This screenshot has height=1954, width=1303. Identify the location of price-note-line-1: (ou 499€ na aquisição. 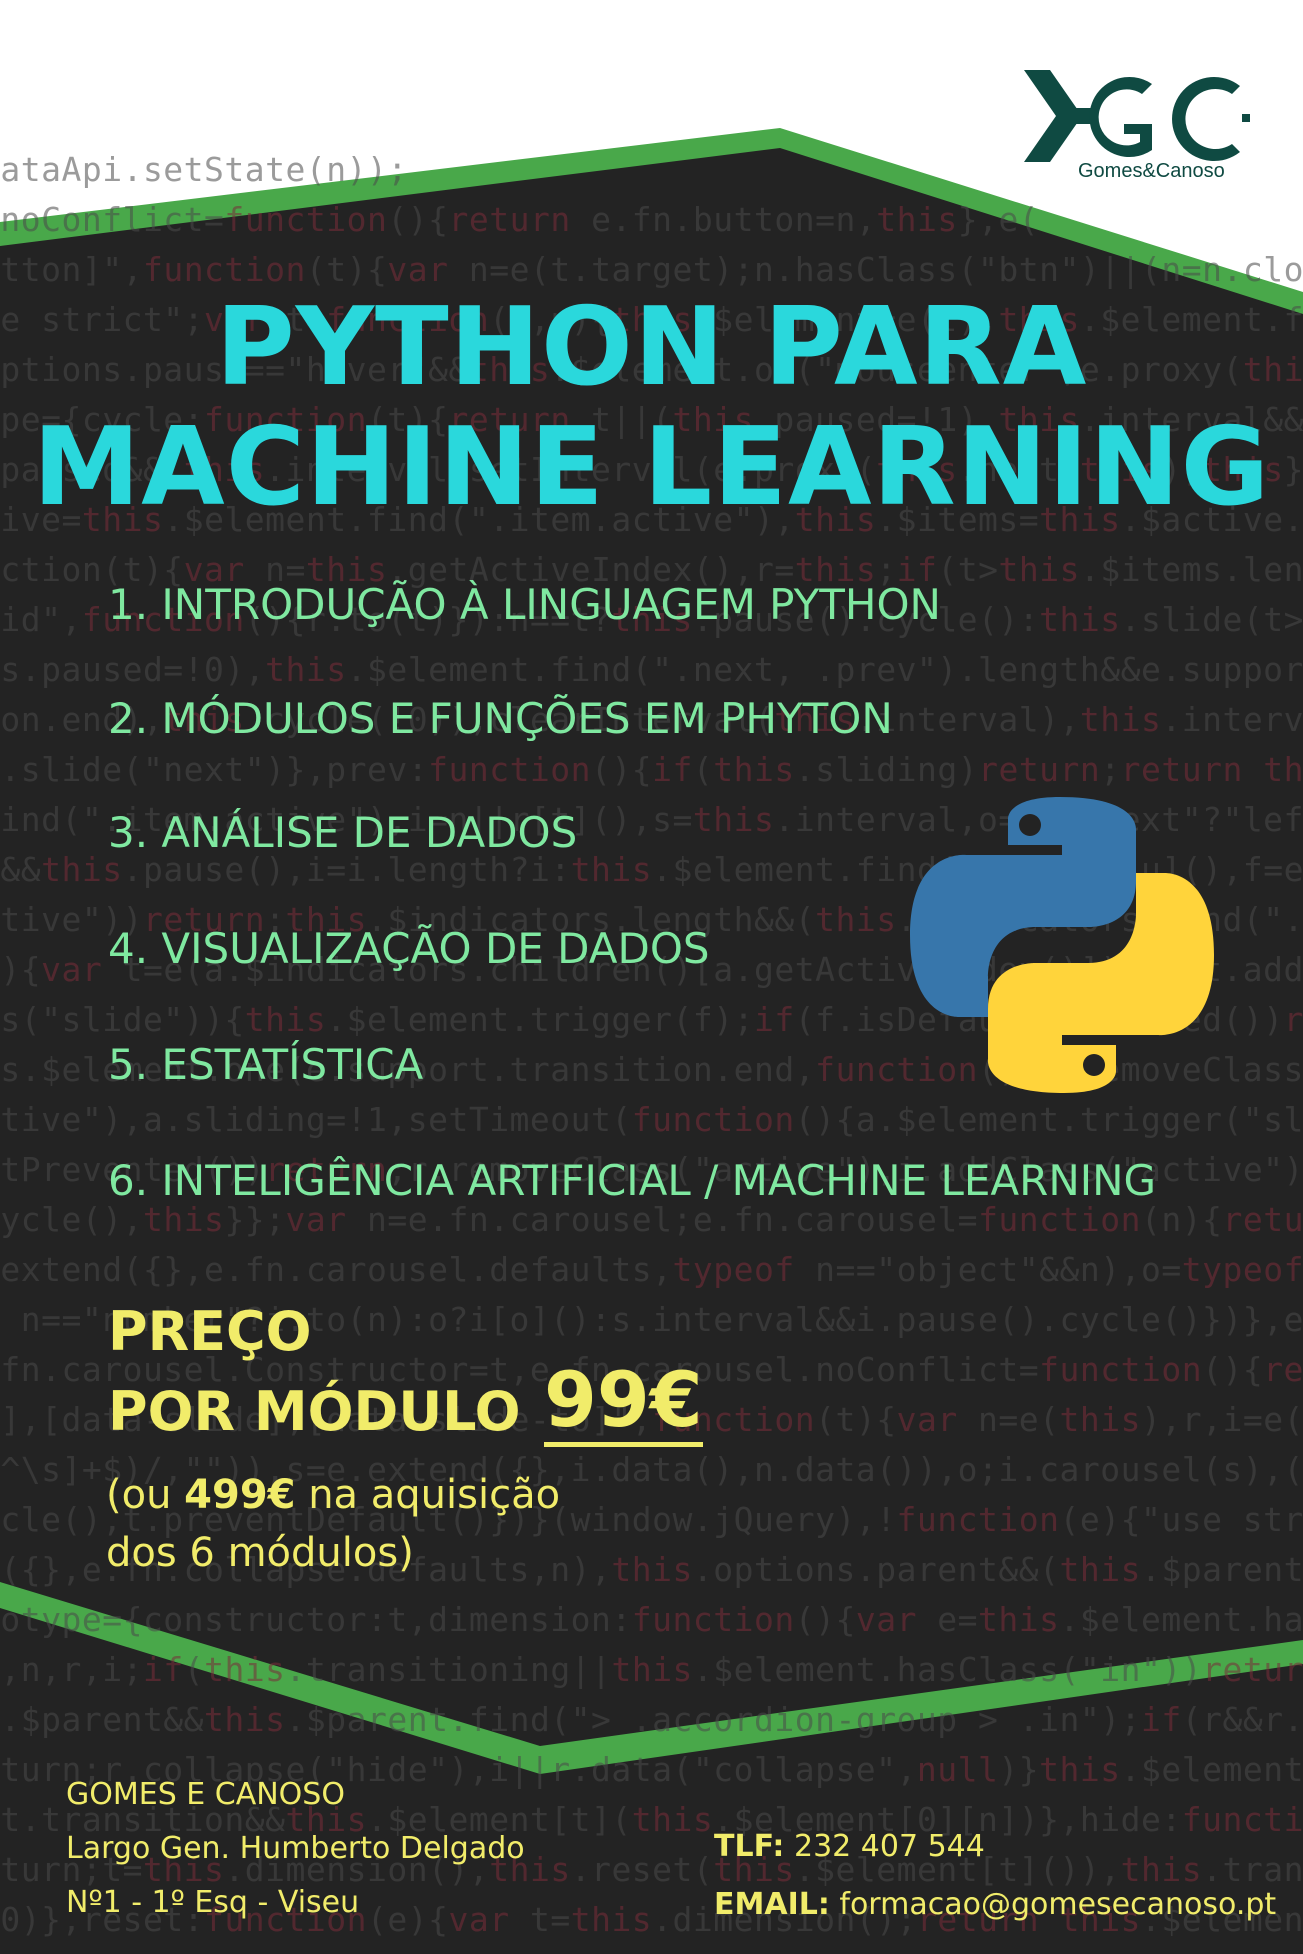
(333, 1495).